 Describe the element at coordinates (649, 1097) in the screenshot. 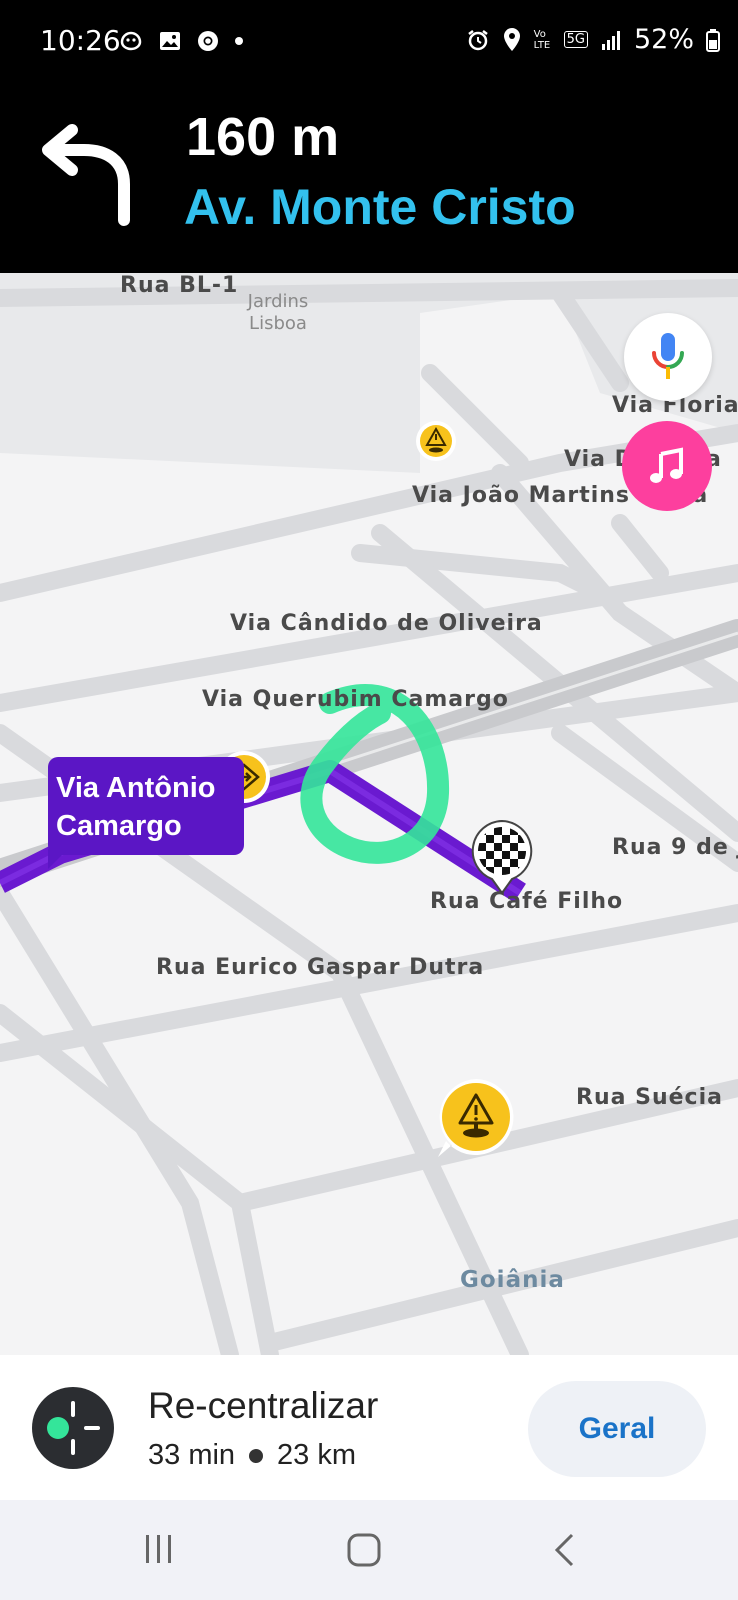

I see `road-label-rua-suecia: Rua Suécia` at that location.